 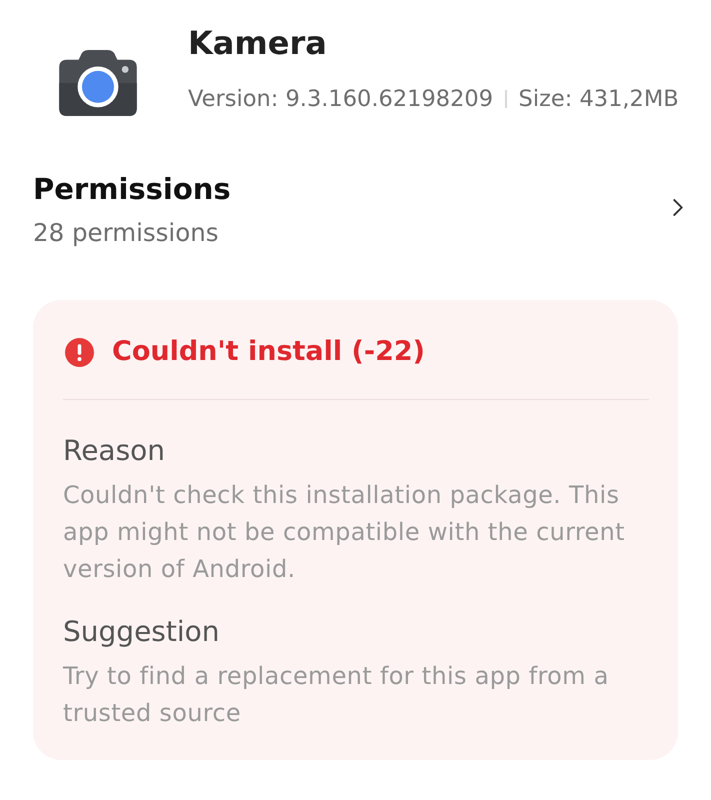 I want to click on permissions-title: Permissions, so click(x=132, y=189).